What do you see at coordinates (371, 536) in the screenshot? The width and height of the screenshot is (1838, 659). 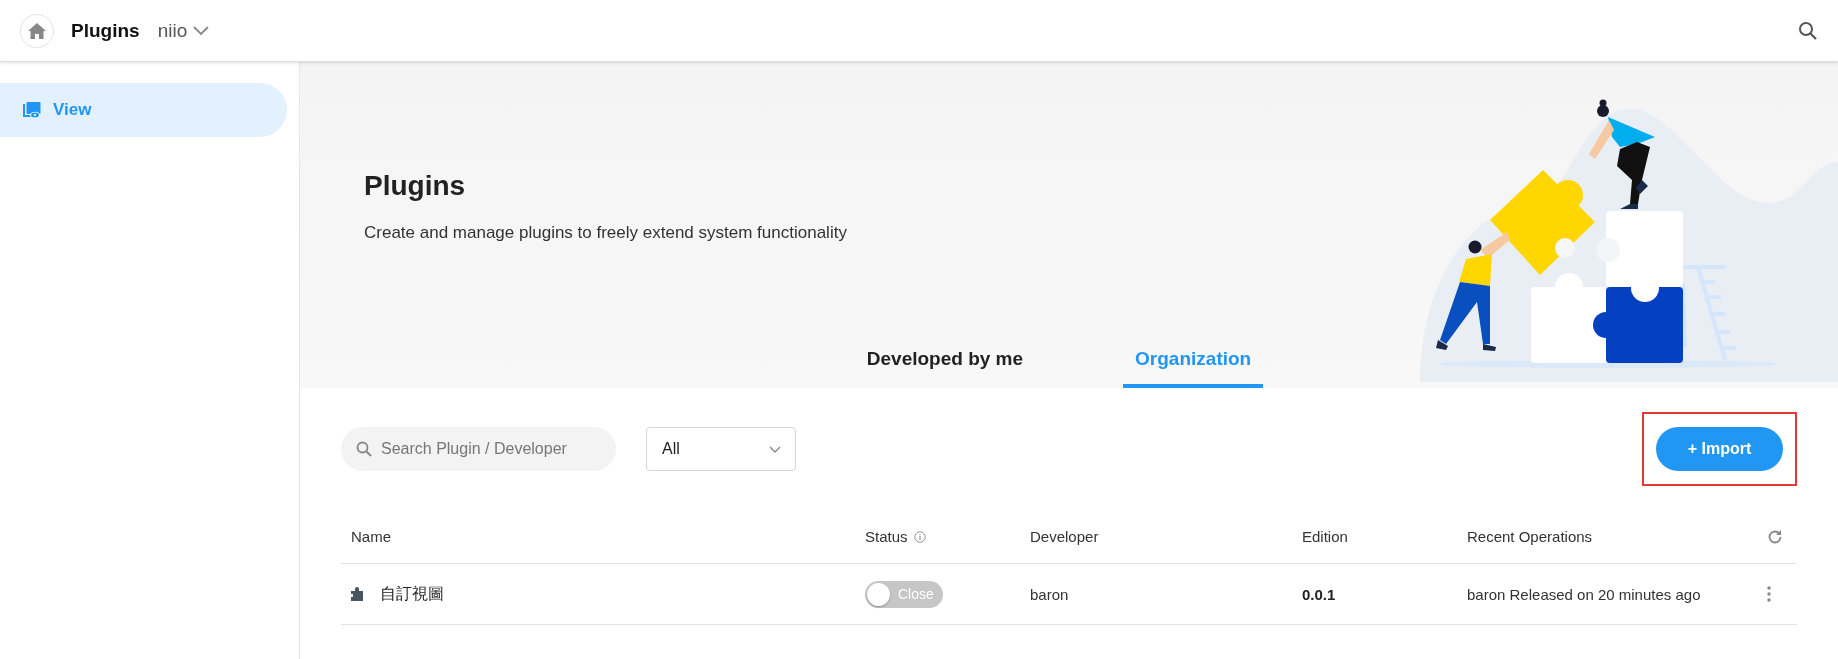 I see `column-header: Name` at bounding box center [371, 536].